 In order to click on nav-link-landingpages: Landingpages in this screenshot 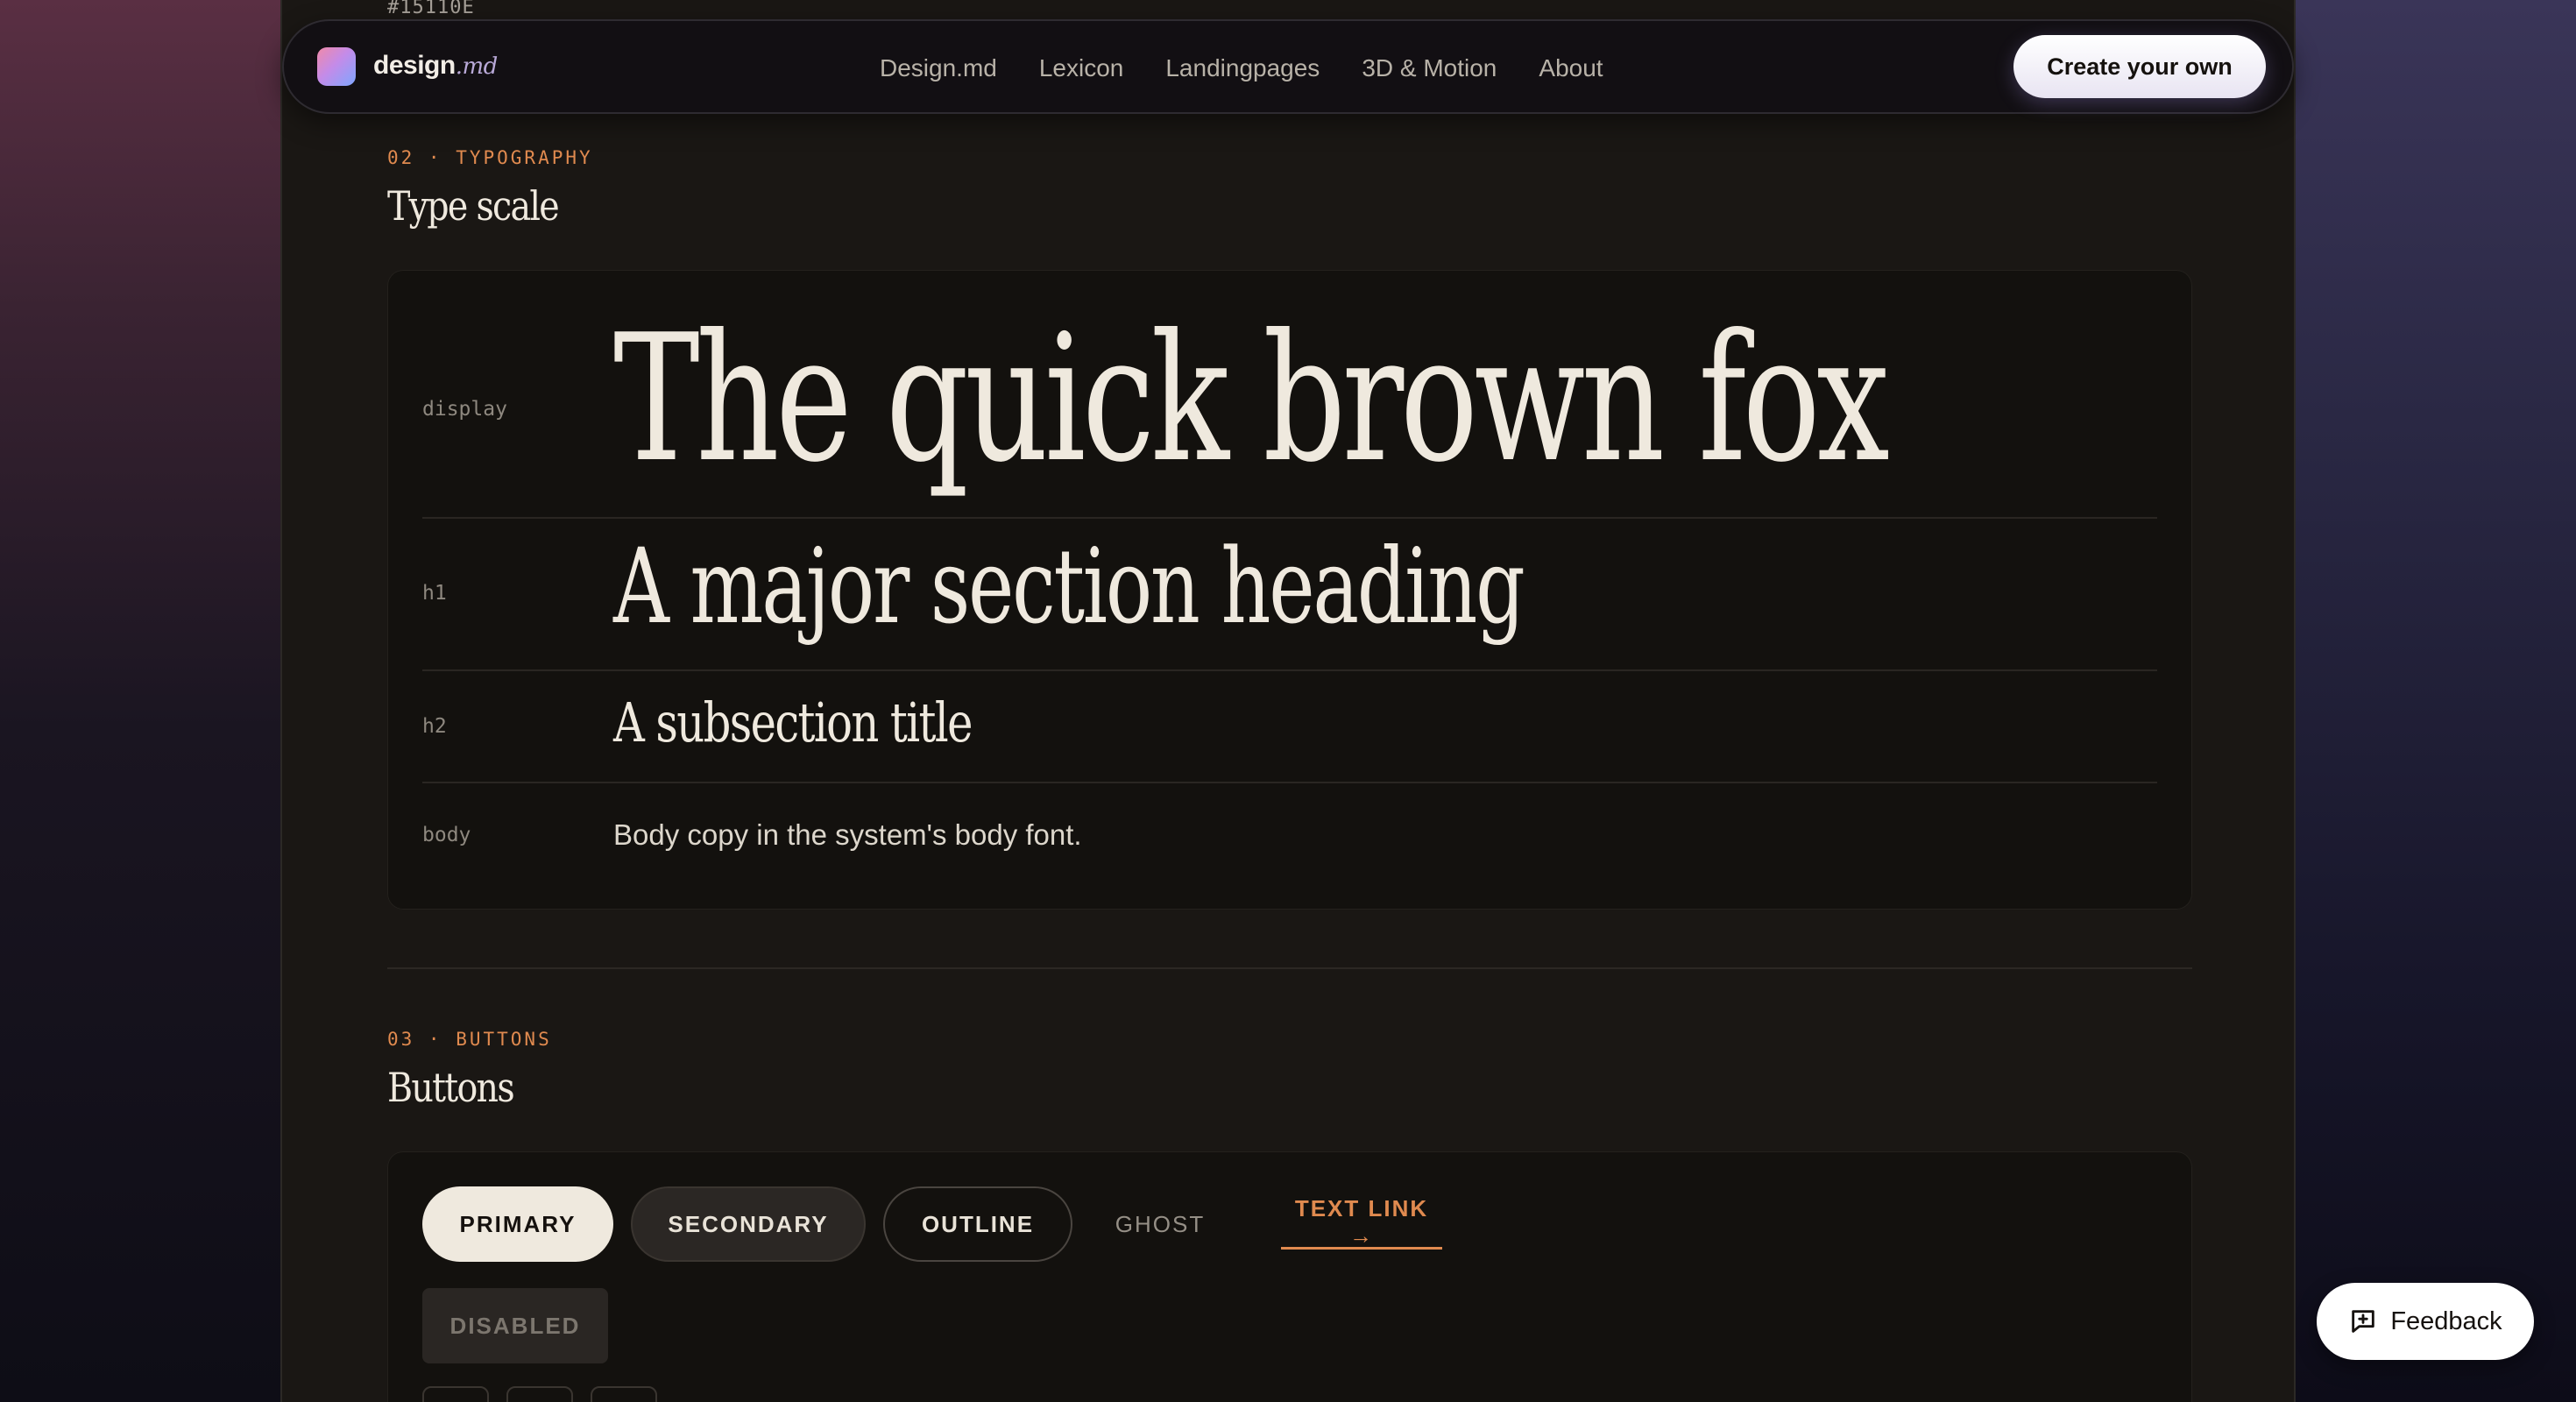, I will do `click(1242, 68)`.